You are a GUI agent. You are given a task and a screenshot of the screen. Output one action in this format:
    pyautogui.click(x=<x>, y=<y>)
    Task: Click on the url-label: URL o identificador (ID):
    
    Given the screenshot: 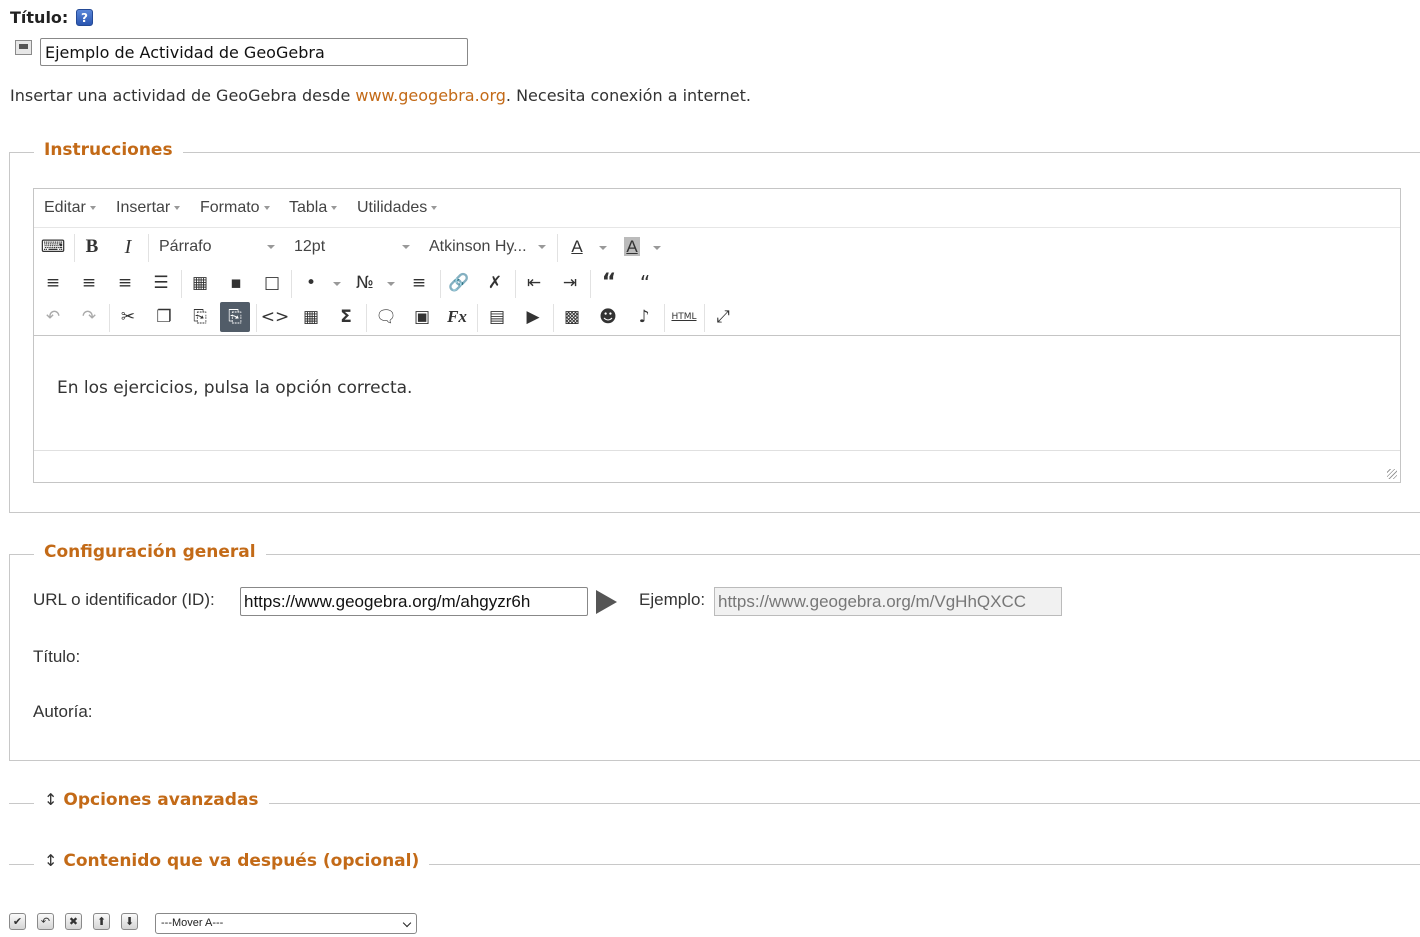 What is the action you would take?
    pyautogui.click(x=124, y=599)
    